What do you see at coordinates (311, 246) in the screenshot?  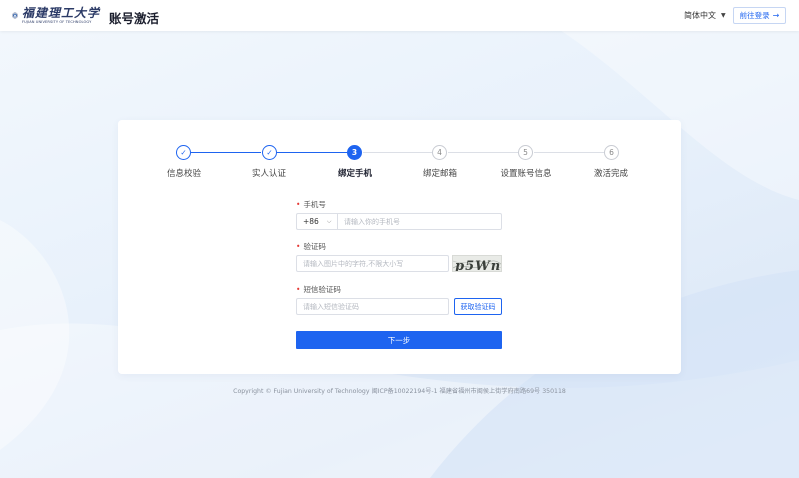 I see `captcha-field-label: • 验证码` at bounding box center [311, 246].